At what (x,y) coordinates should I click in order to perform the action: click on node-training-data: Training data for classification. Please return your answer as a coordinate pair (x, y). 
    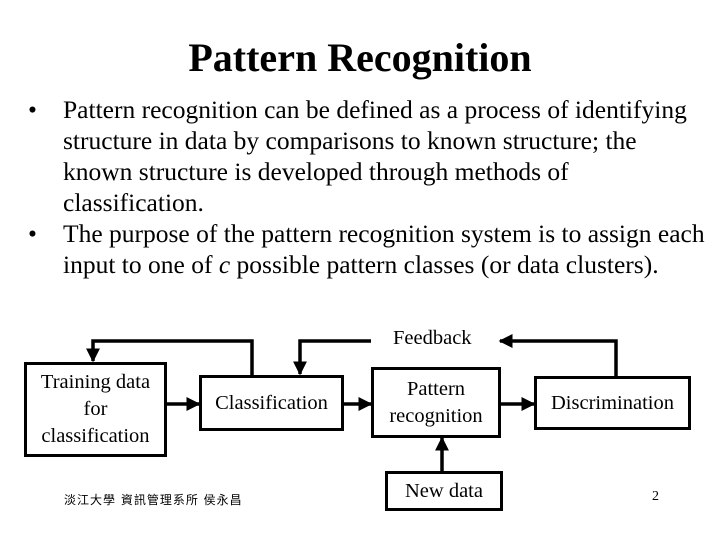
    Looking at the image, I should click on (95, 409).